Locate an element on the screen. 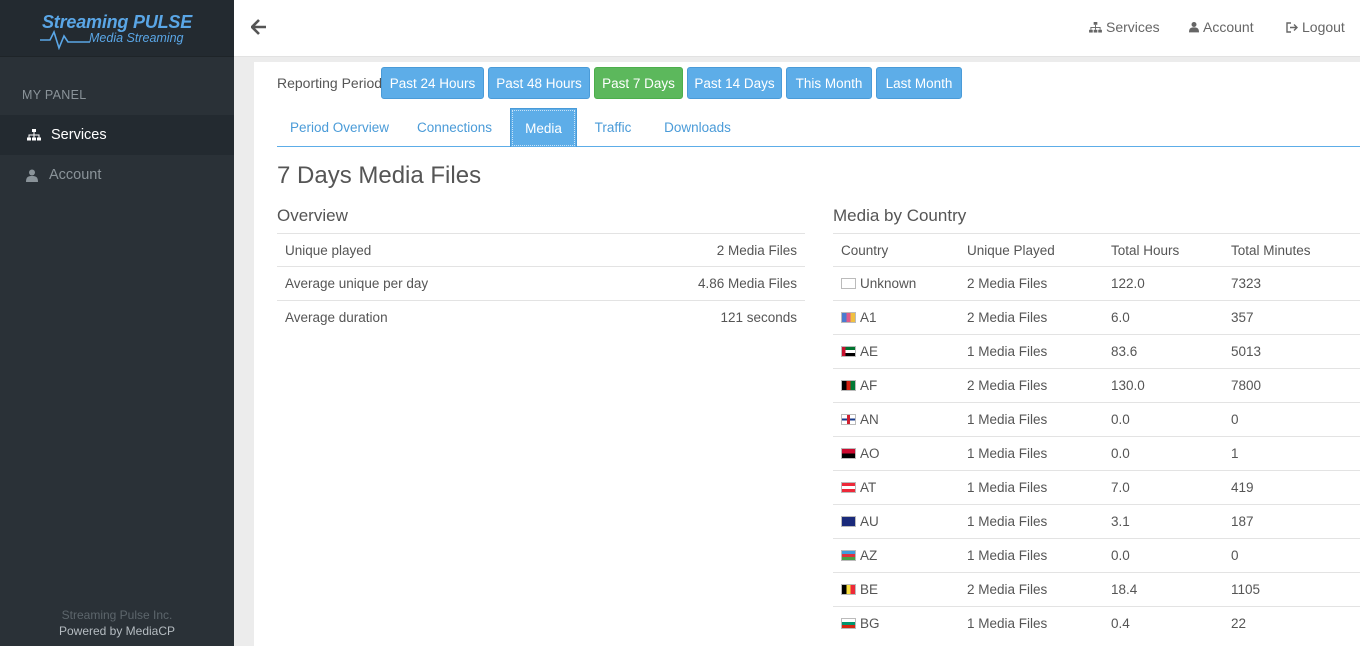 The height and width of the screenshot is (646, 1360). country-code: Unknown is located at coordinates (888, 283).